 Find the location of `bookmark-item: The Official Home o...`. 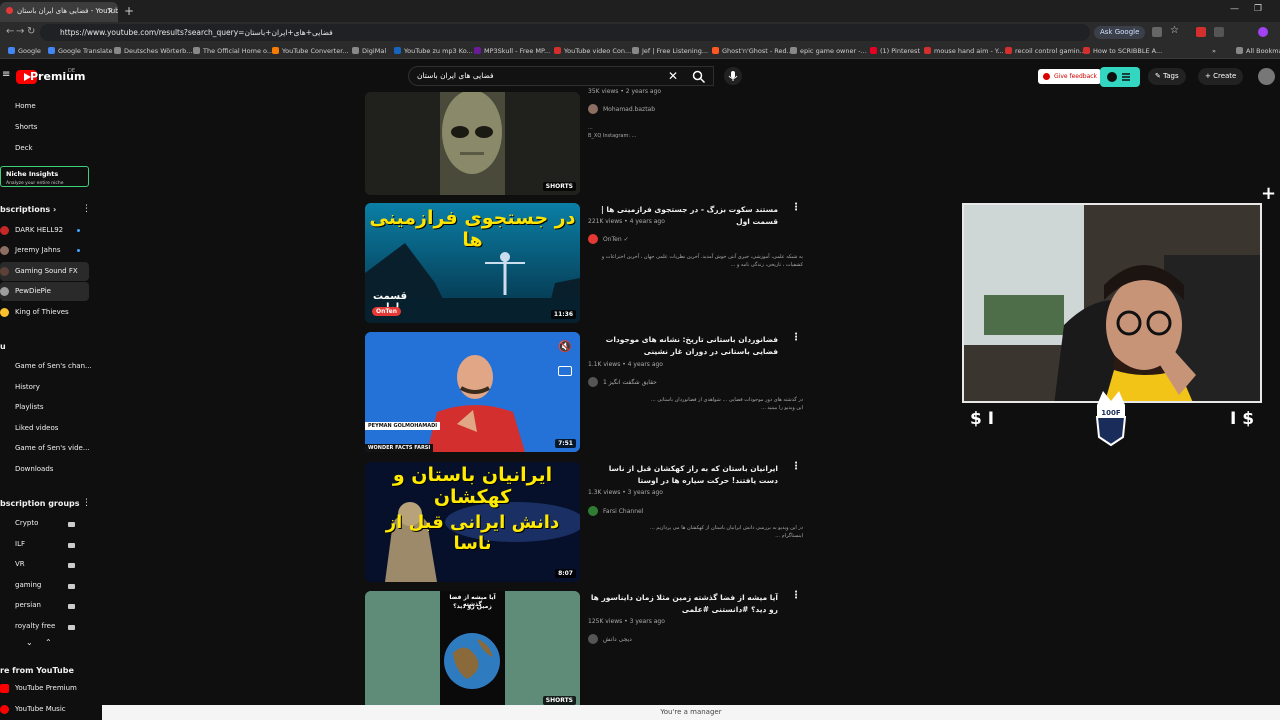

bookmark-item: The Official Home o... is located at coordinates (233, 51).